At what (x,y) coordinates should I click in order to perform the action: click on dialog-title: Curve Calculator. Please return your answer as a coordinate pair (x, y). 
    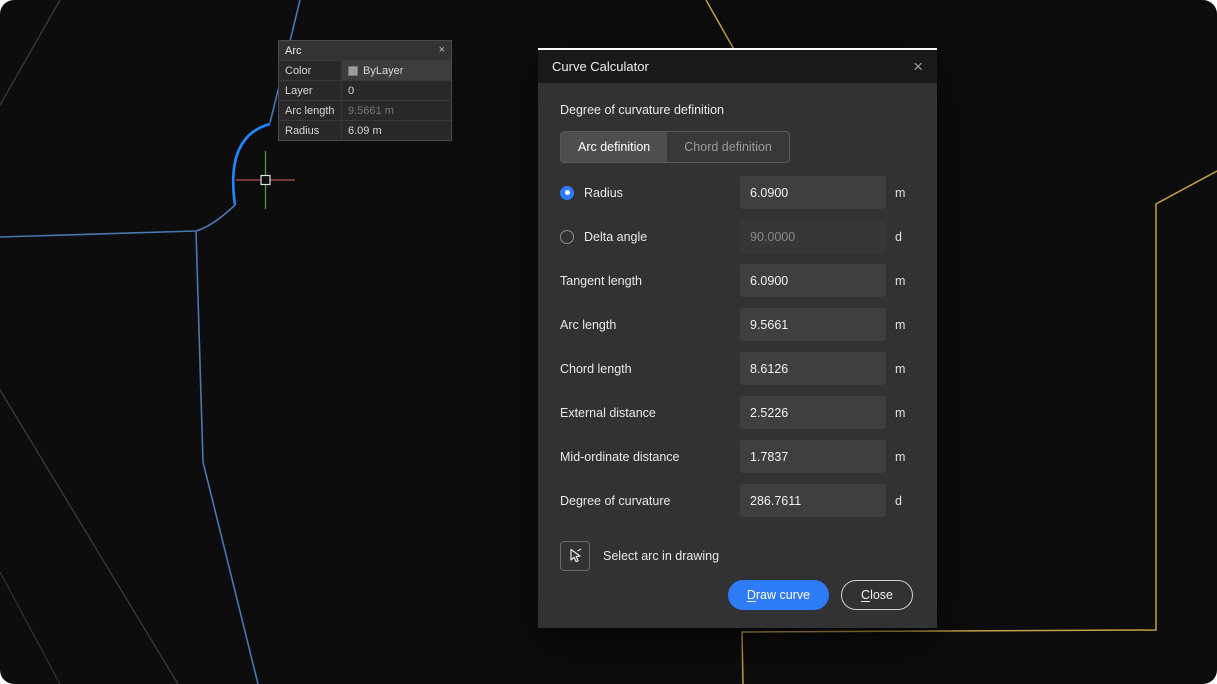
    Looking at the image, I should click on (600, 66).